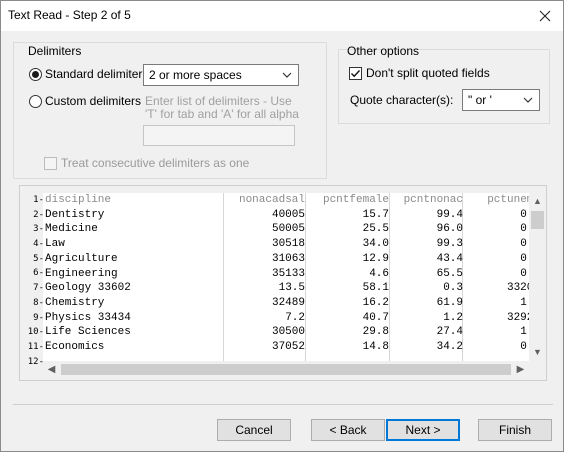  I want to click on grid-cell: 40.7, so click(375, 317).